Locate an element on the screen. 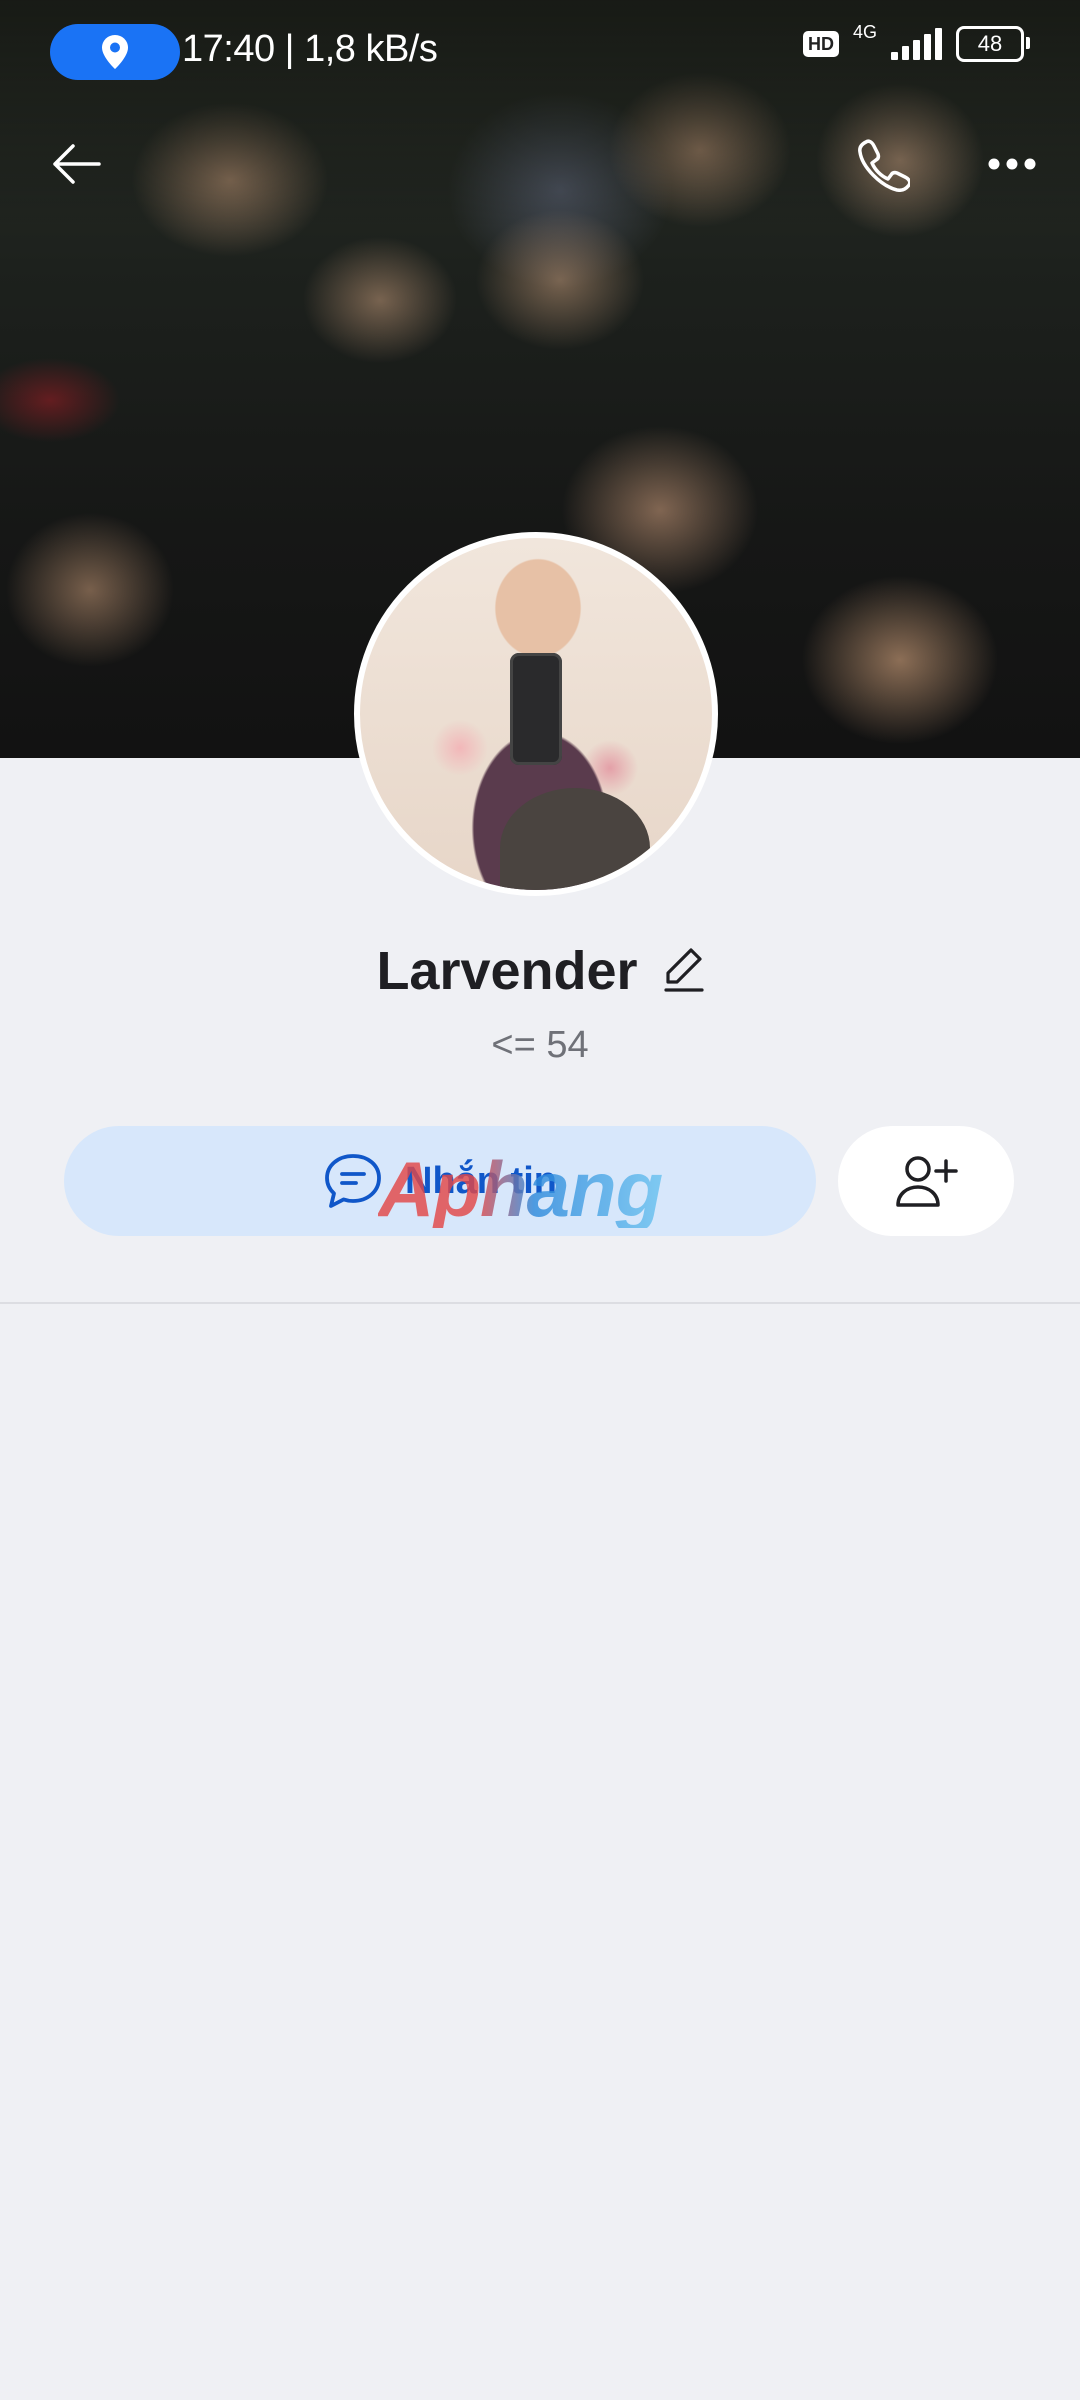 Image resolution: width=1080 pixels, height=2400 pixels. hd-badge: HD is located at coordinates (820, 44).